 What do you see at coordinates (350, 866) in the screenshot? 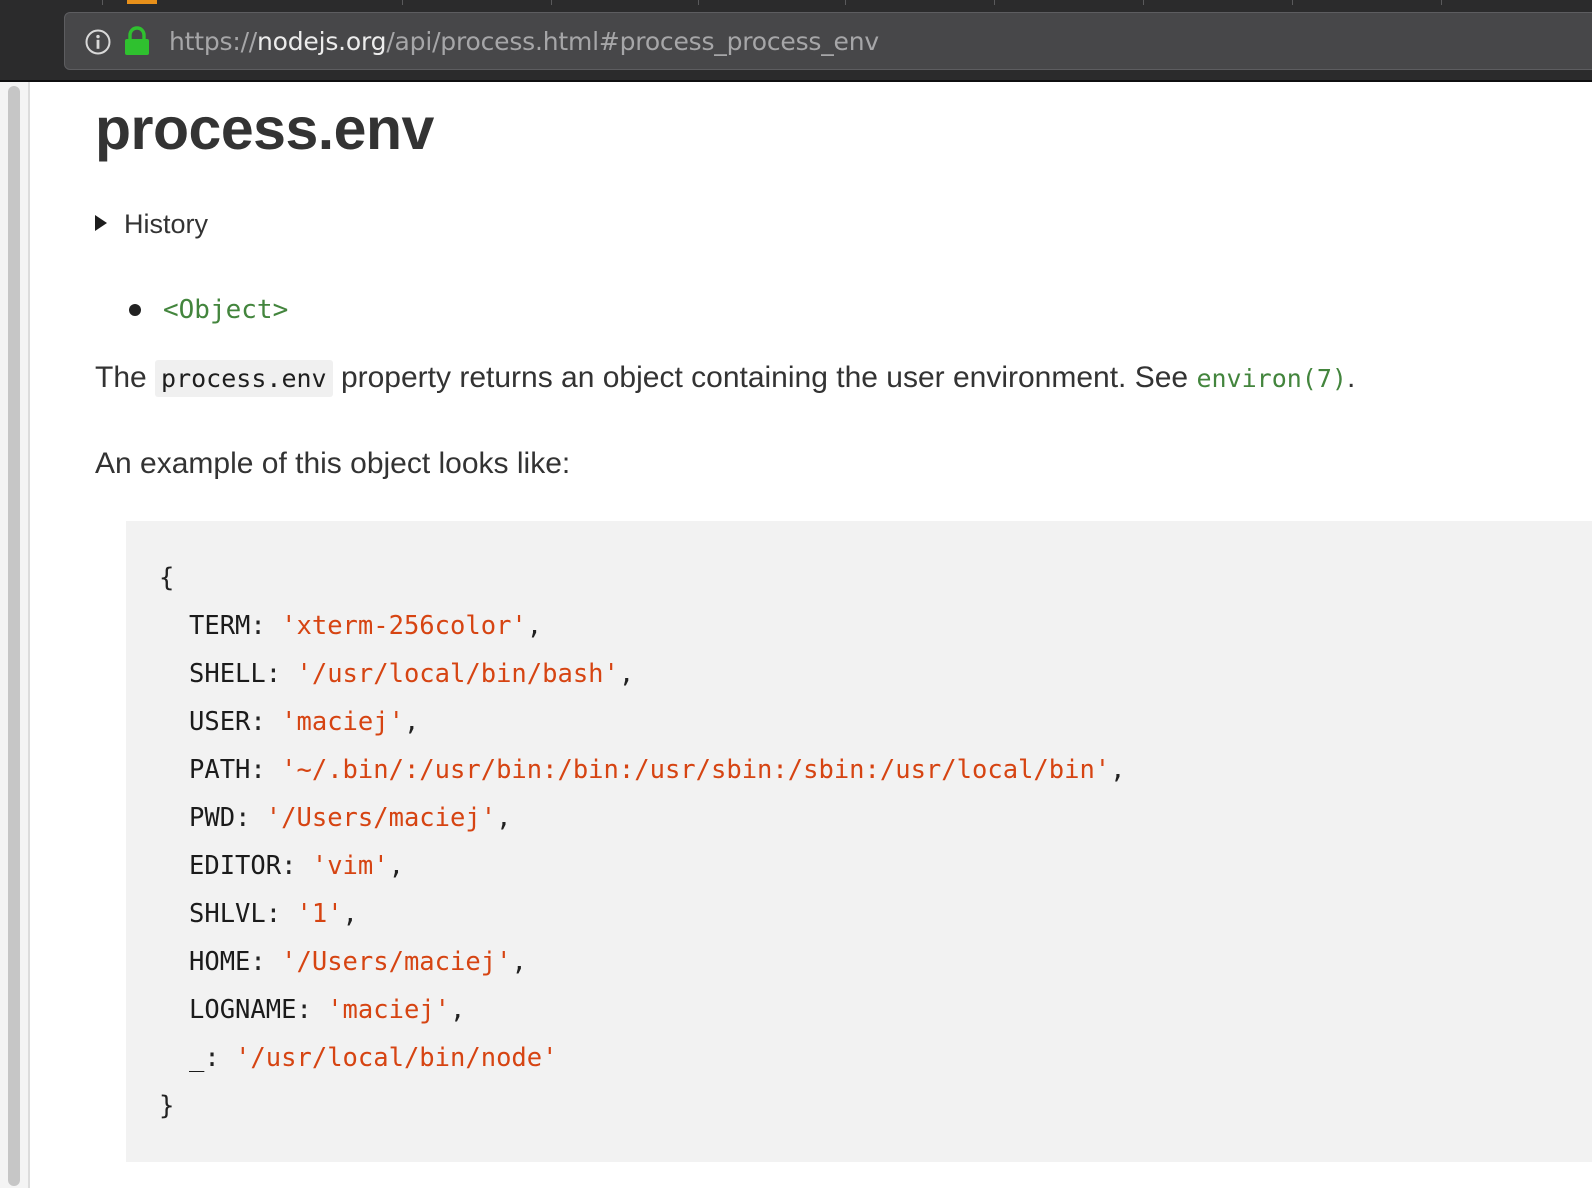
I see `code-value: 'vim'` at bounding box center [350, 866].